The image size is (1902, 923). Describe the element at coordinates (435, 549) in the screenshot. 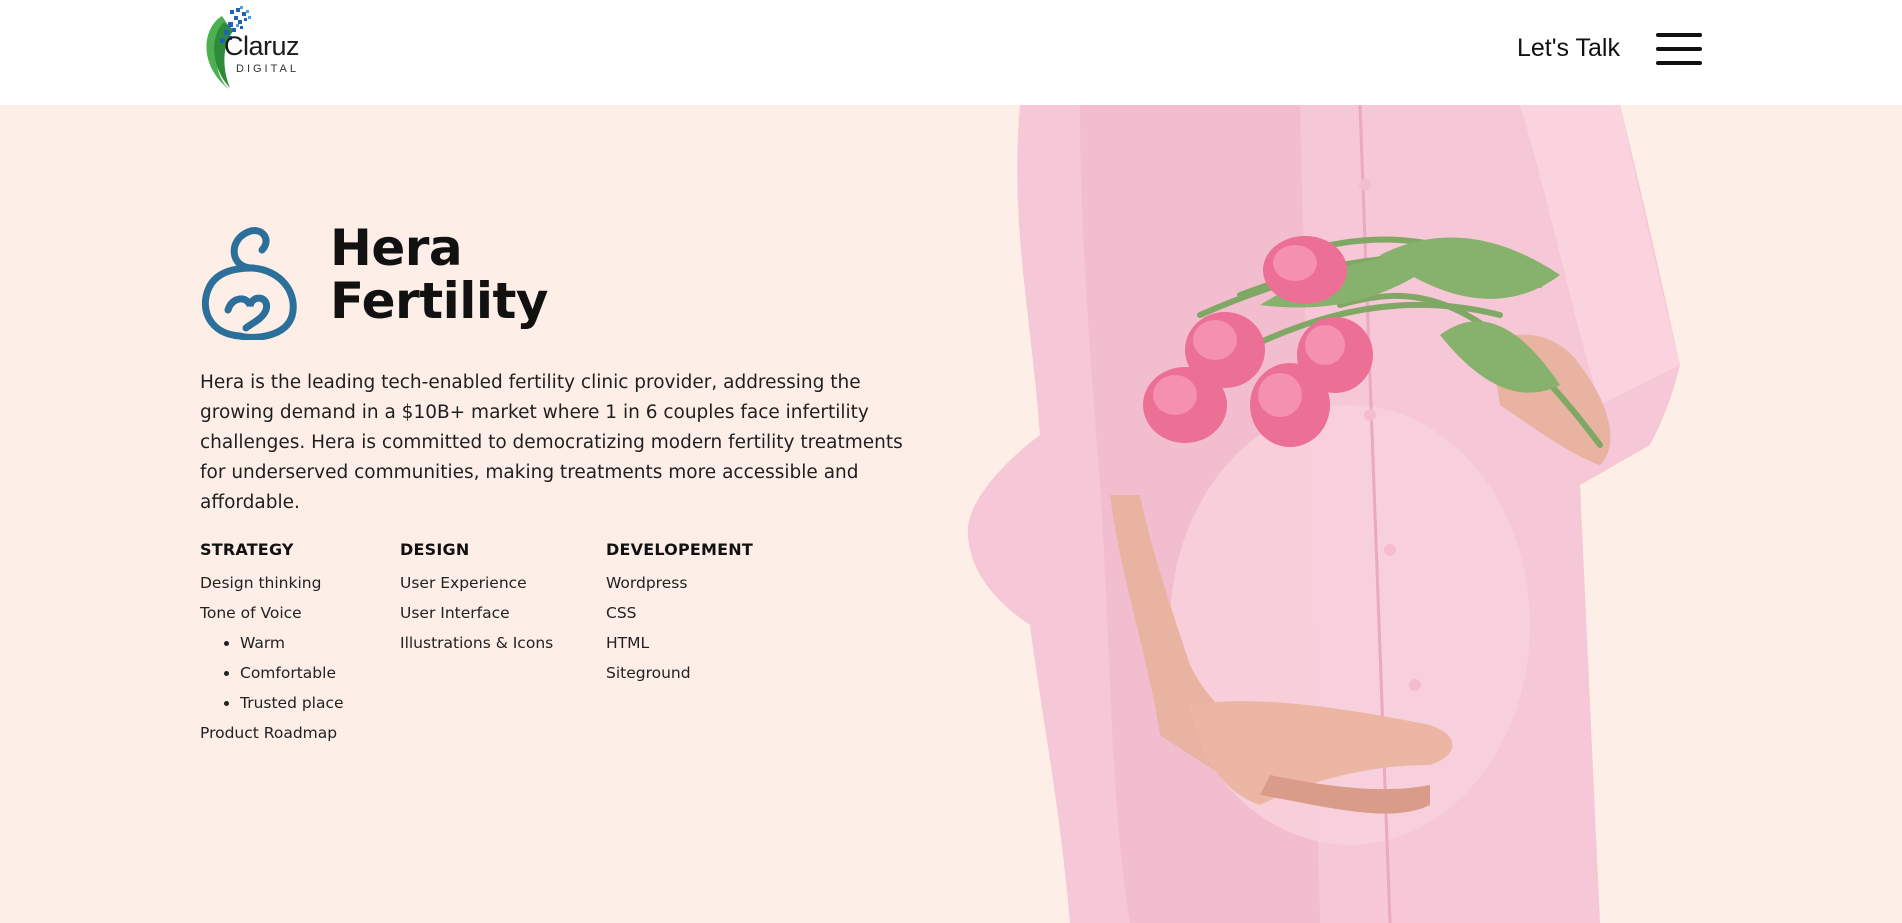

I see `design-heading: DESIGN` at that location.